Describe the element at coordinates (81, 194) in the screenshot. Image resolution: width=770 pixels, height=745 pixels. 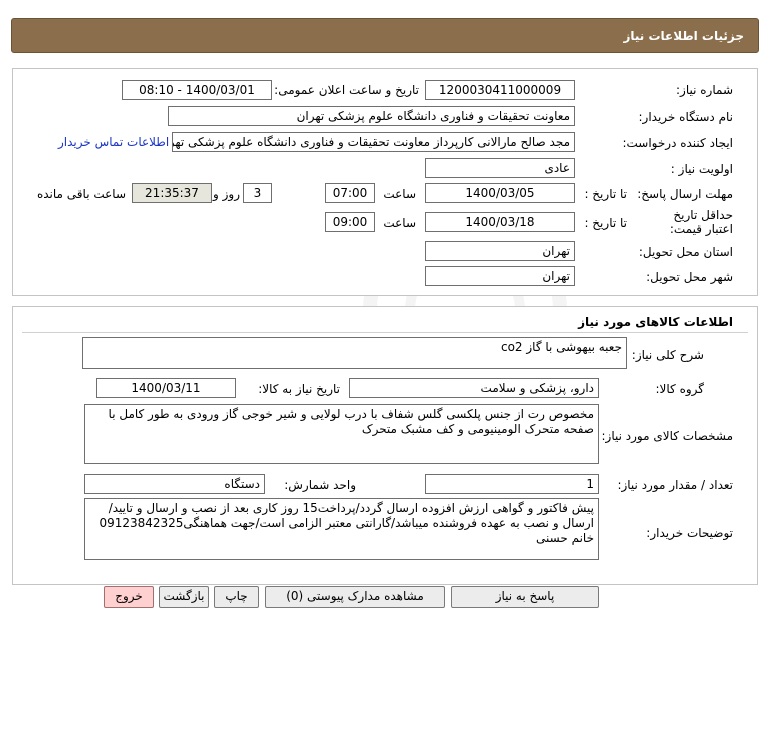
I see `time-remaining-label: ساعت باقی مانده` at that location.